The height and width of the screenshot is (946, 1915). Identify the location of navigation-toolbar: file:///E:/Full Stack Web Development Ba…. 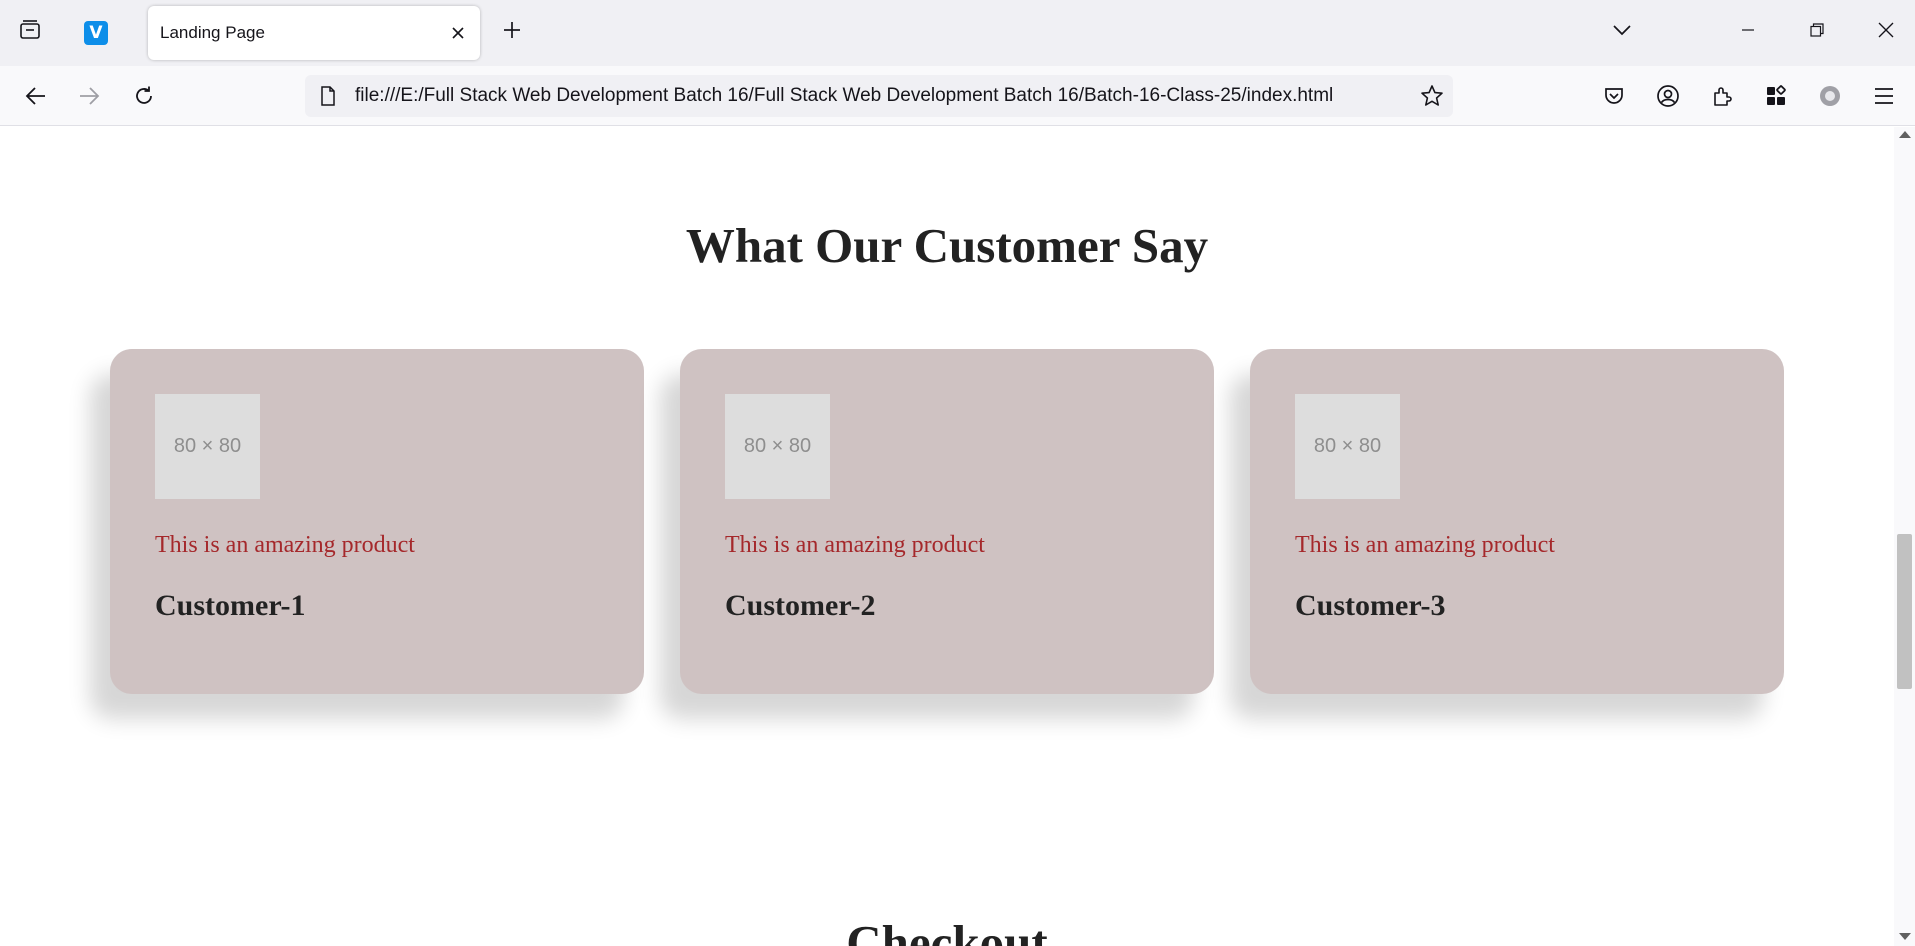
(957, 96).